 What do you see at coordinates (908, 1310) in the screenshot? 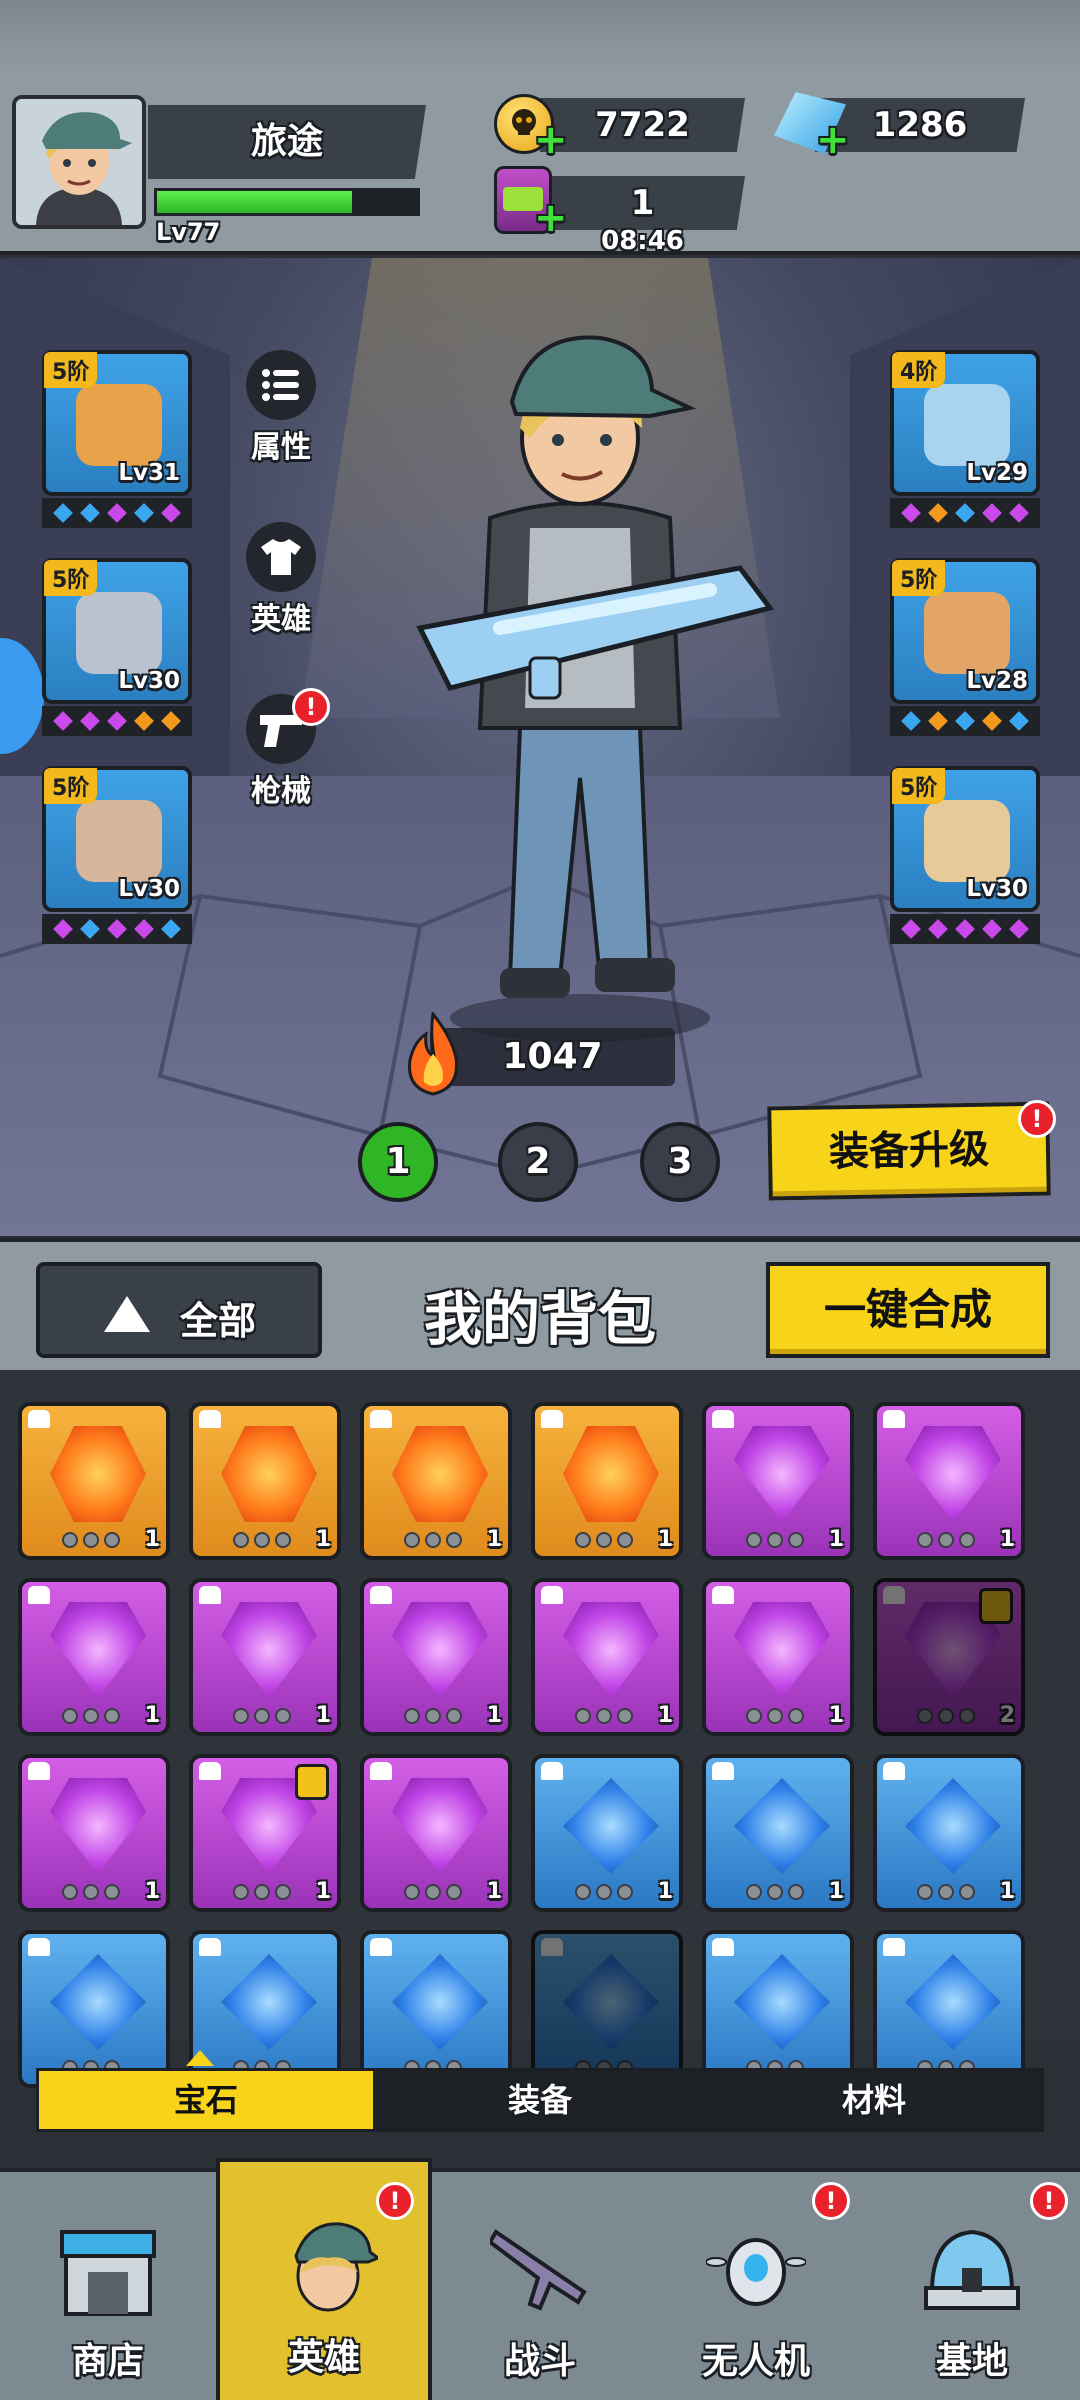
I see `auto-merge-button: 一键合成` at bounding box center [908, 1310].